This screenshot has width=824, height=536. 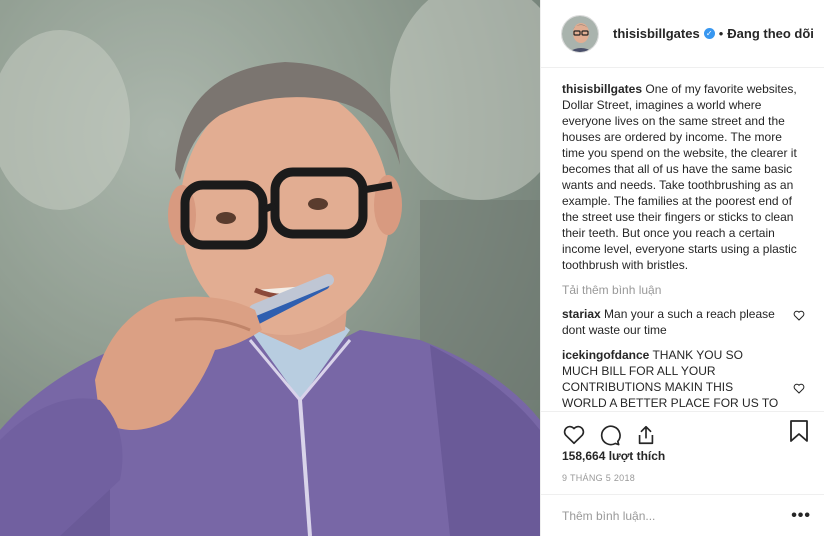 I want to click on share-button, so click(x=646, y=435).